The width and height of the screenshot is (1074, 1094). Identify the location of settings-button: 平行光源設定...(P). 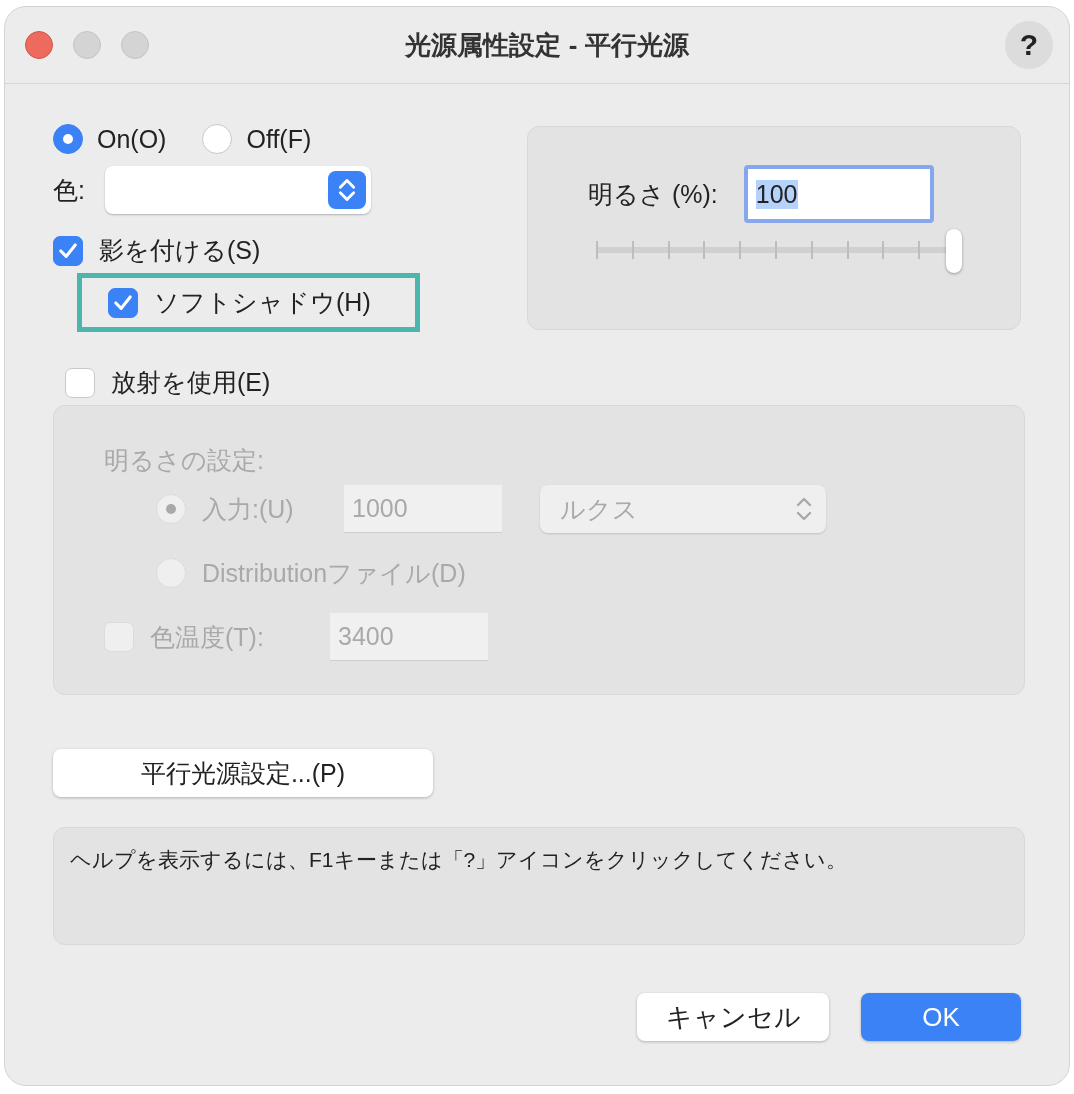
(243, 773).